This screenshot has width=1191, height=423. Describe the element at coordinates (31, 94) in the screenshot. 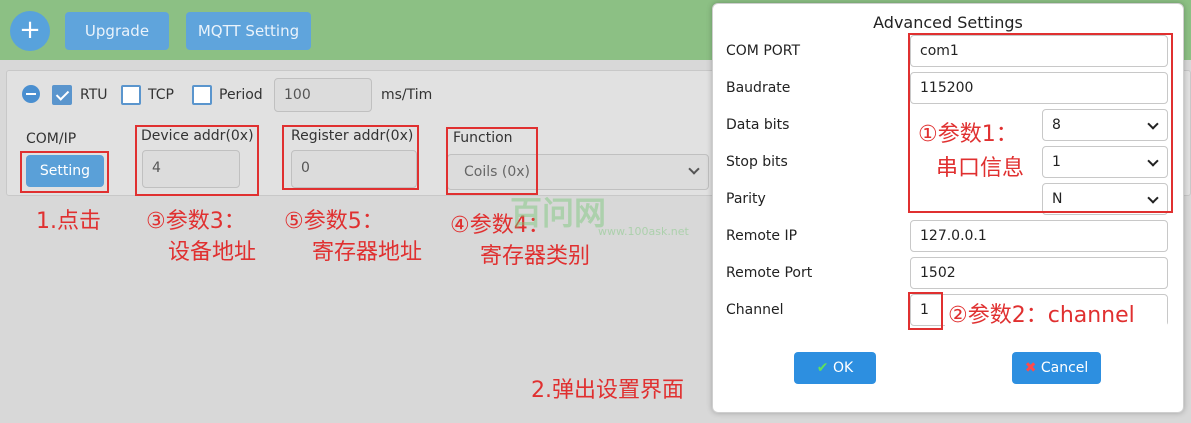

I see `collapse-icon` at that location.